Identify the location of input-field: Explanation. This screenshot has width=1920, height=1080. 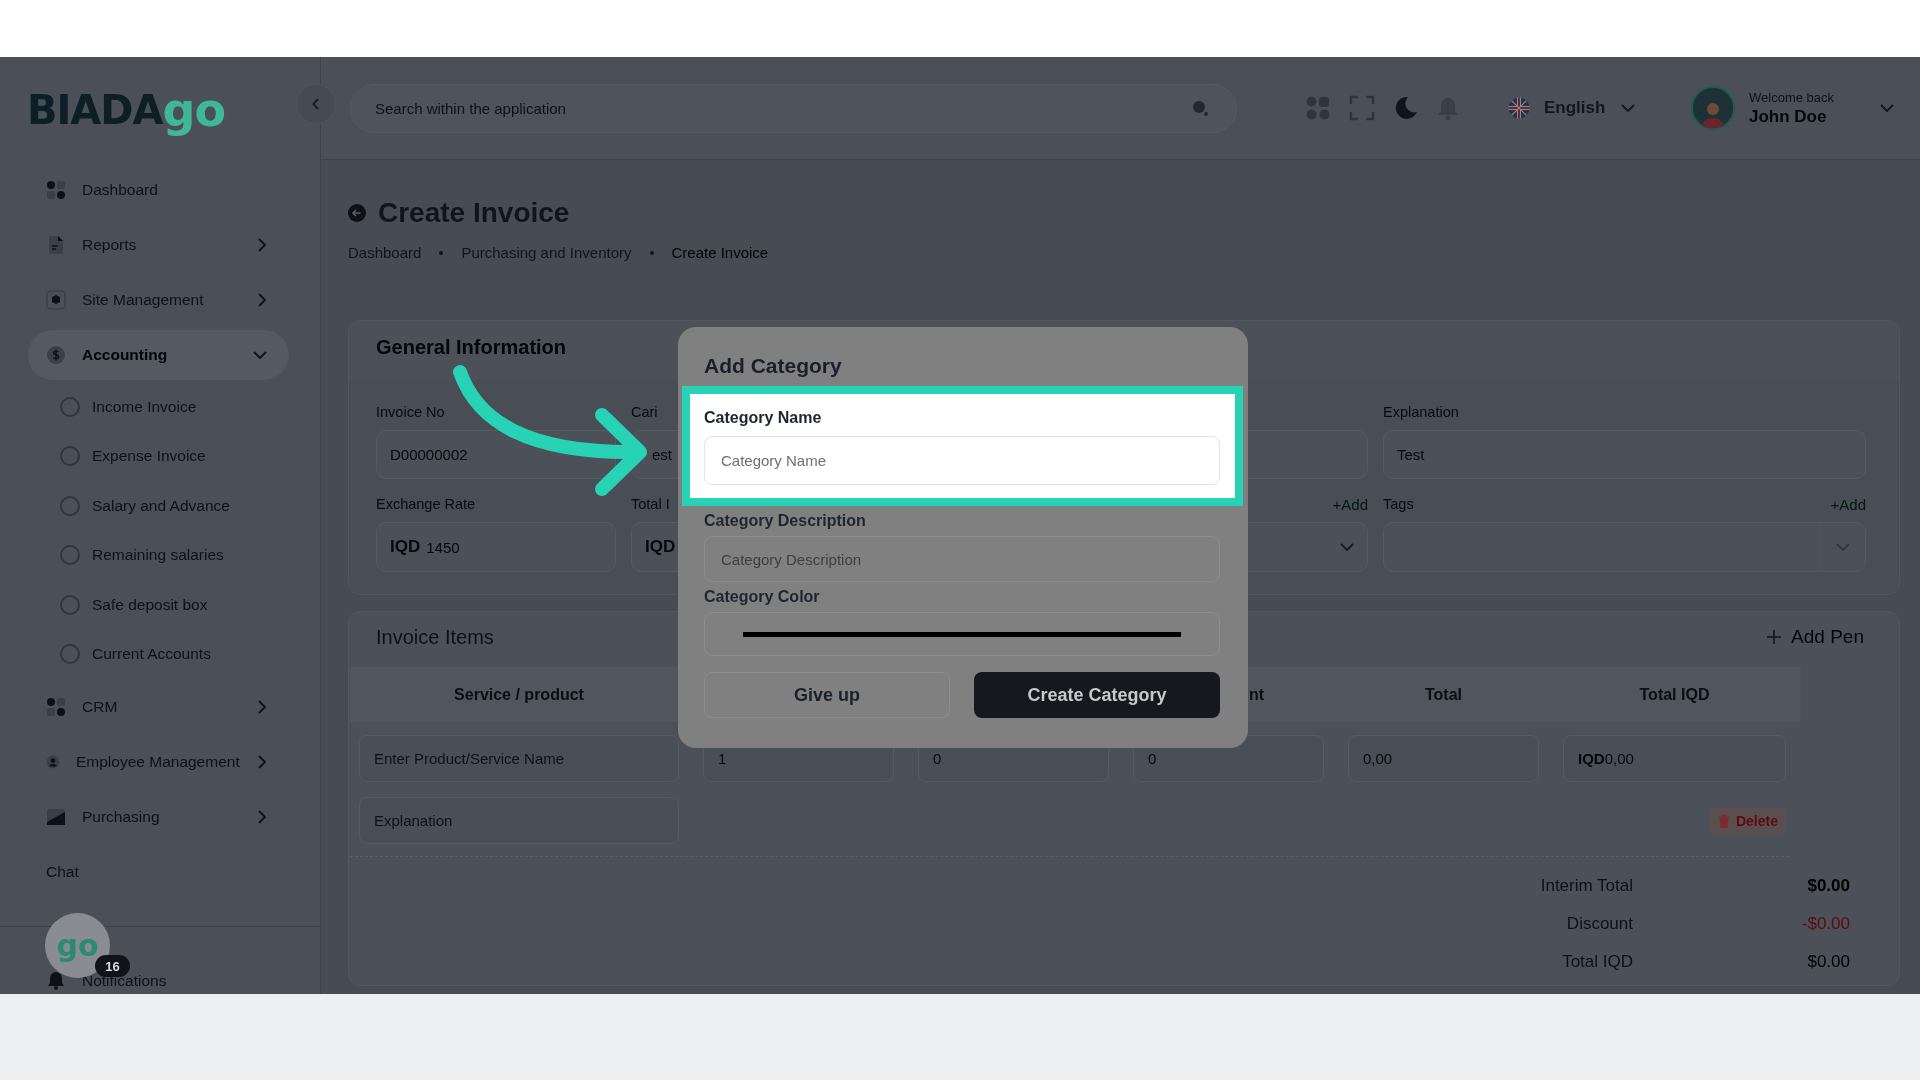
(519, 820).